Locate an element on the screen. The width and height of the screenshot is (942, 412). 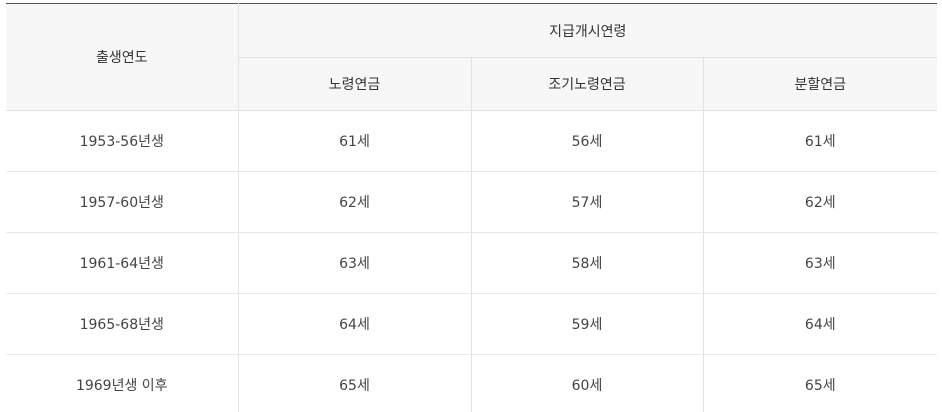
birth-year-cell: 1969년생 이후 is located at coordinates (121, 385).